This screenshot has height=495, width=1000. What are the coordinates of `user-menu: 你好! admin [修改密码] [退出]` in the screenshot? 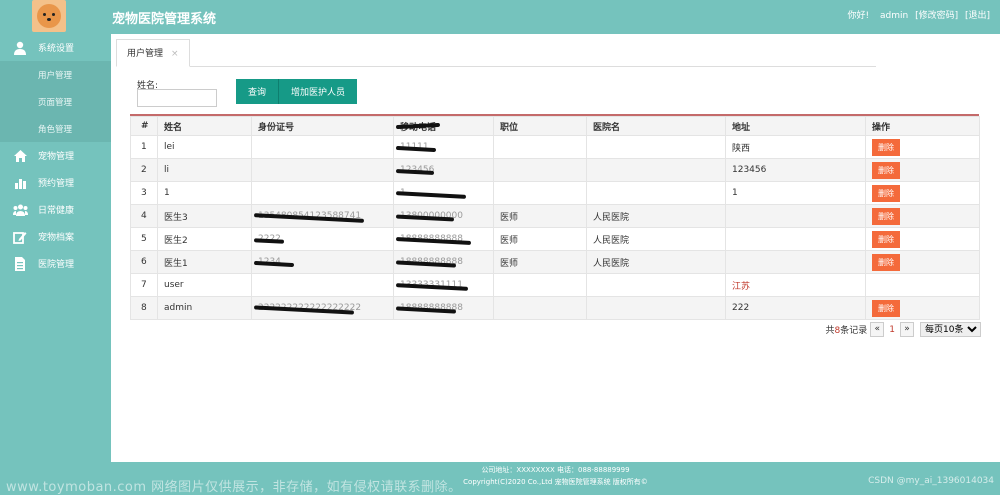 It's located at (917, 14).